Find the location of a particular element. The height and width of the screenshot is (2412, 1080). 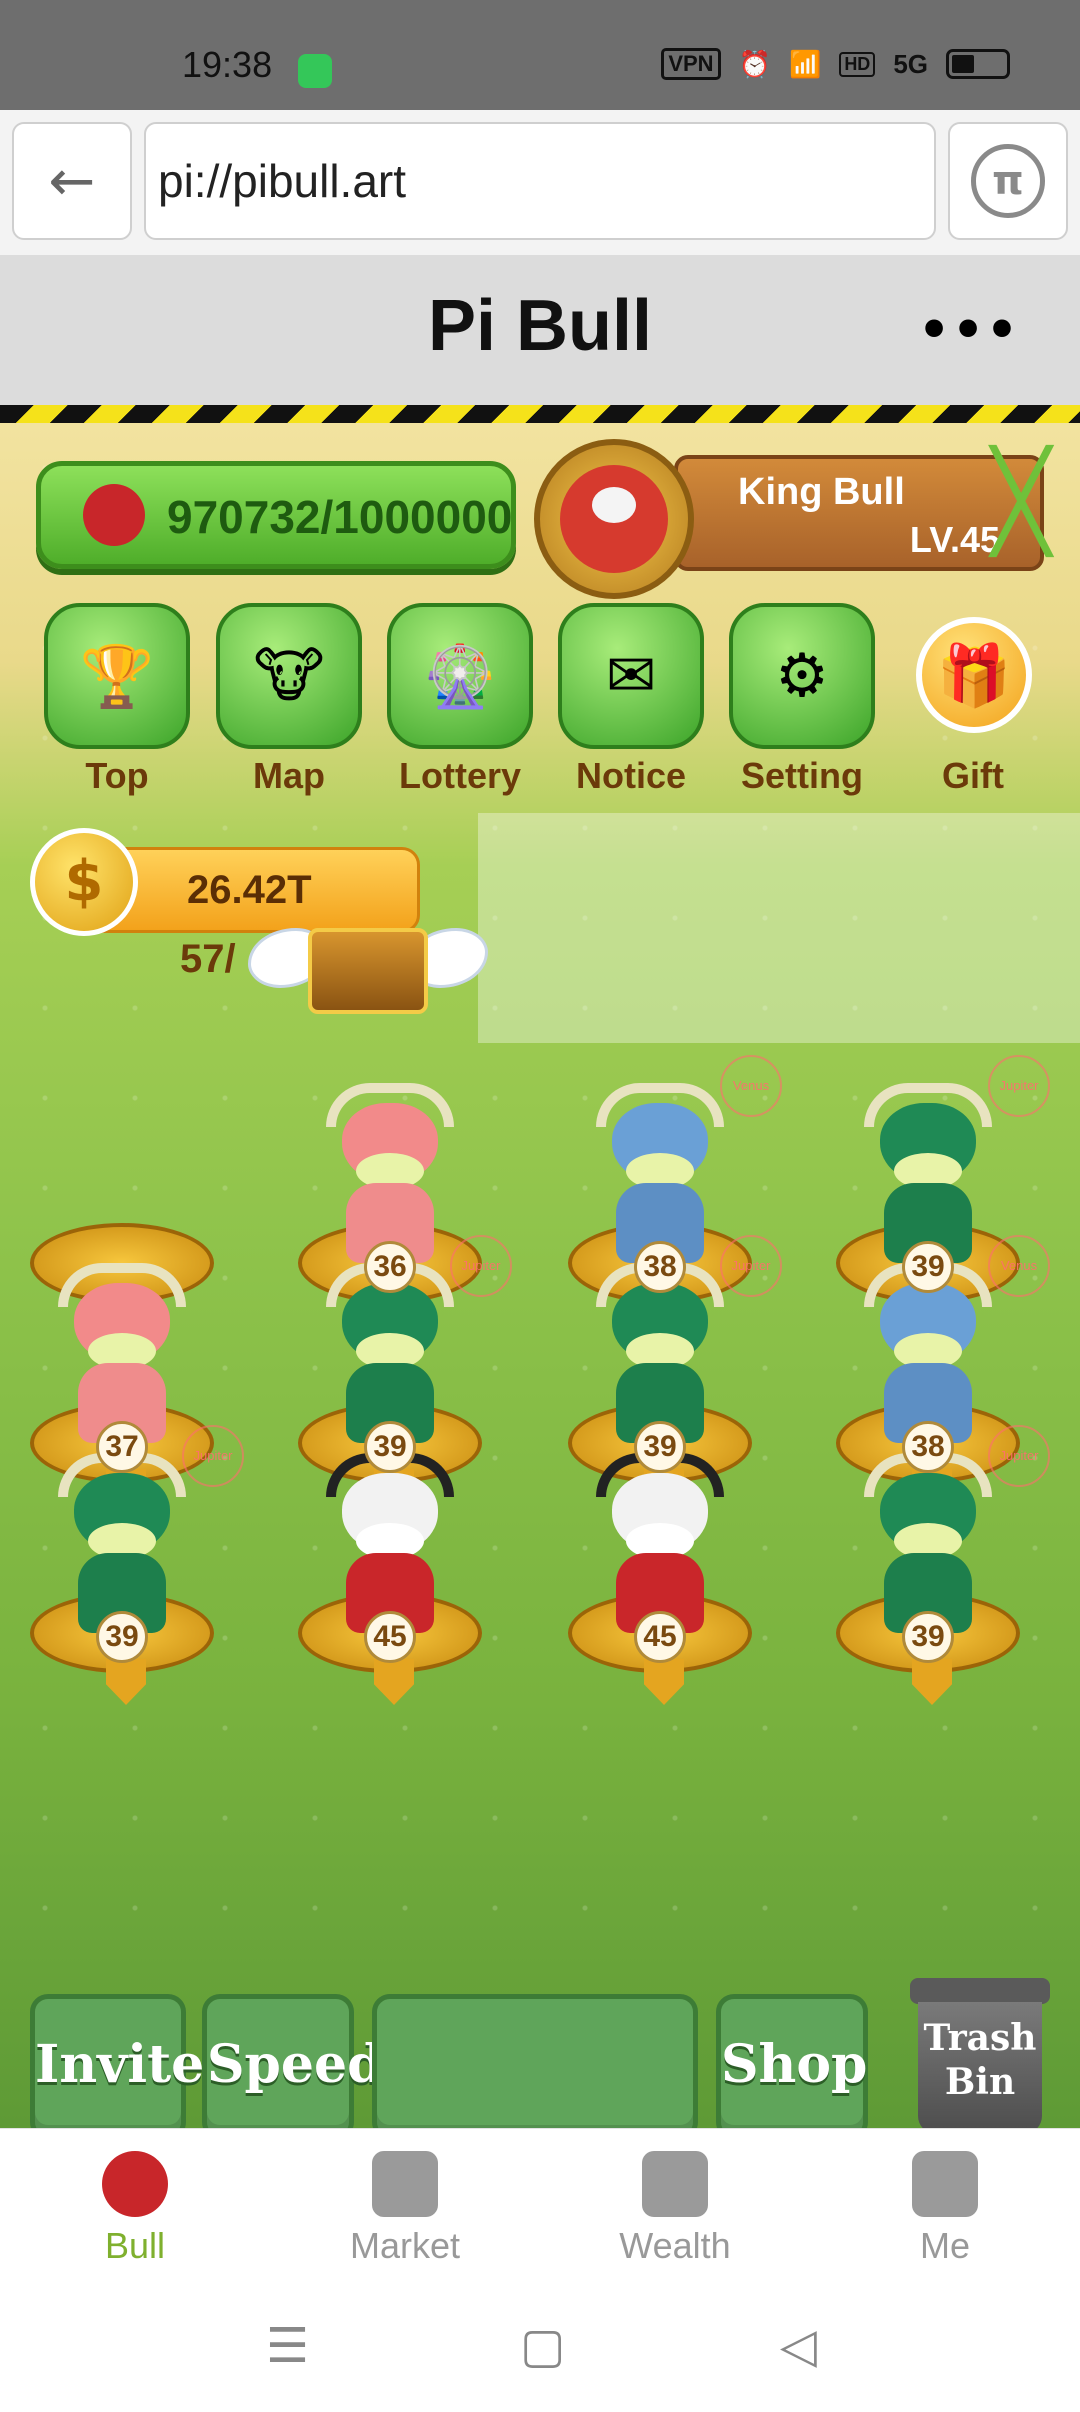

player-name: King Bull is located at coordinates (821, 492).